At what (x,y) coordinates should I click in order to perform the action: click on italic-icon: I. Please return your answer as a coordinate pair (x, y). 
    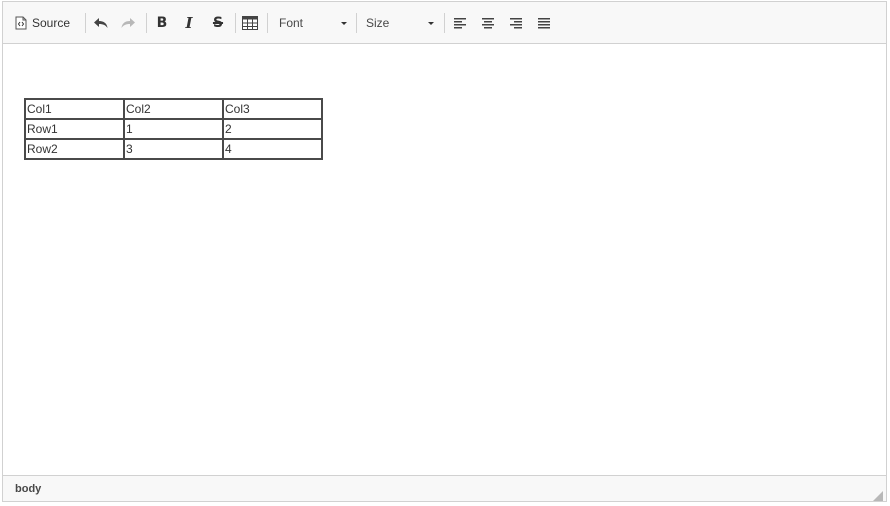
    Looking at the image, I should click on (189, 23).